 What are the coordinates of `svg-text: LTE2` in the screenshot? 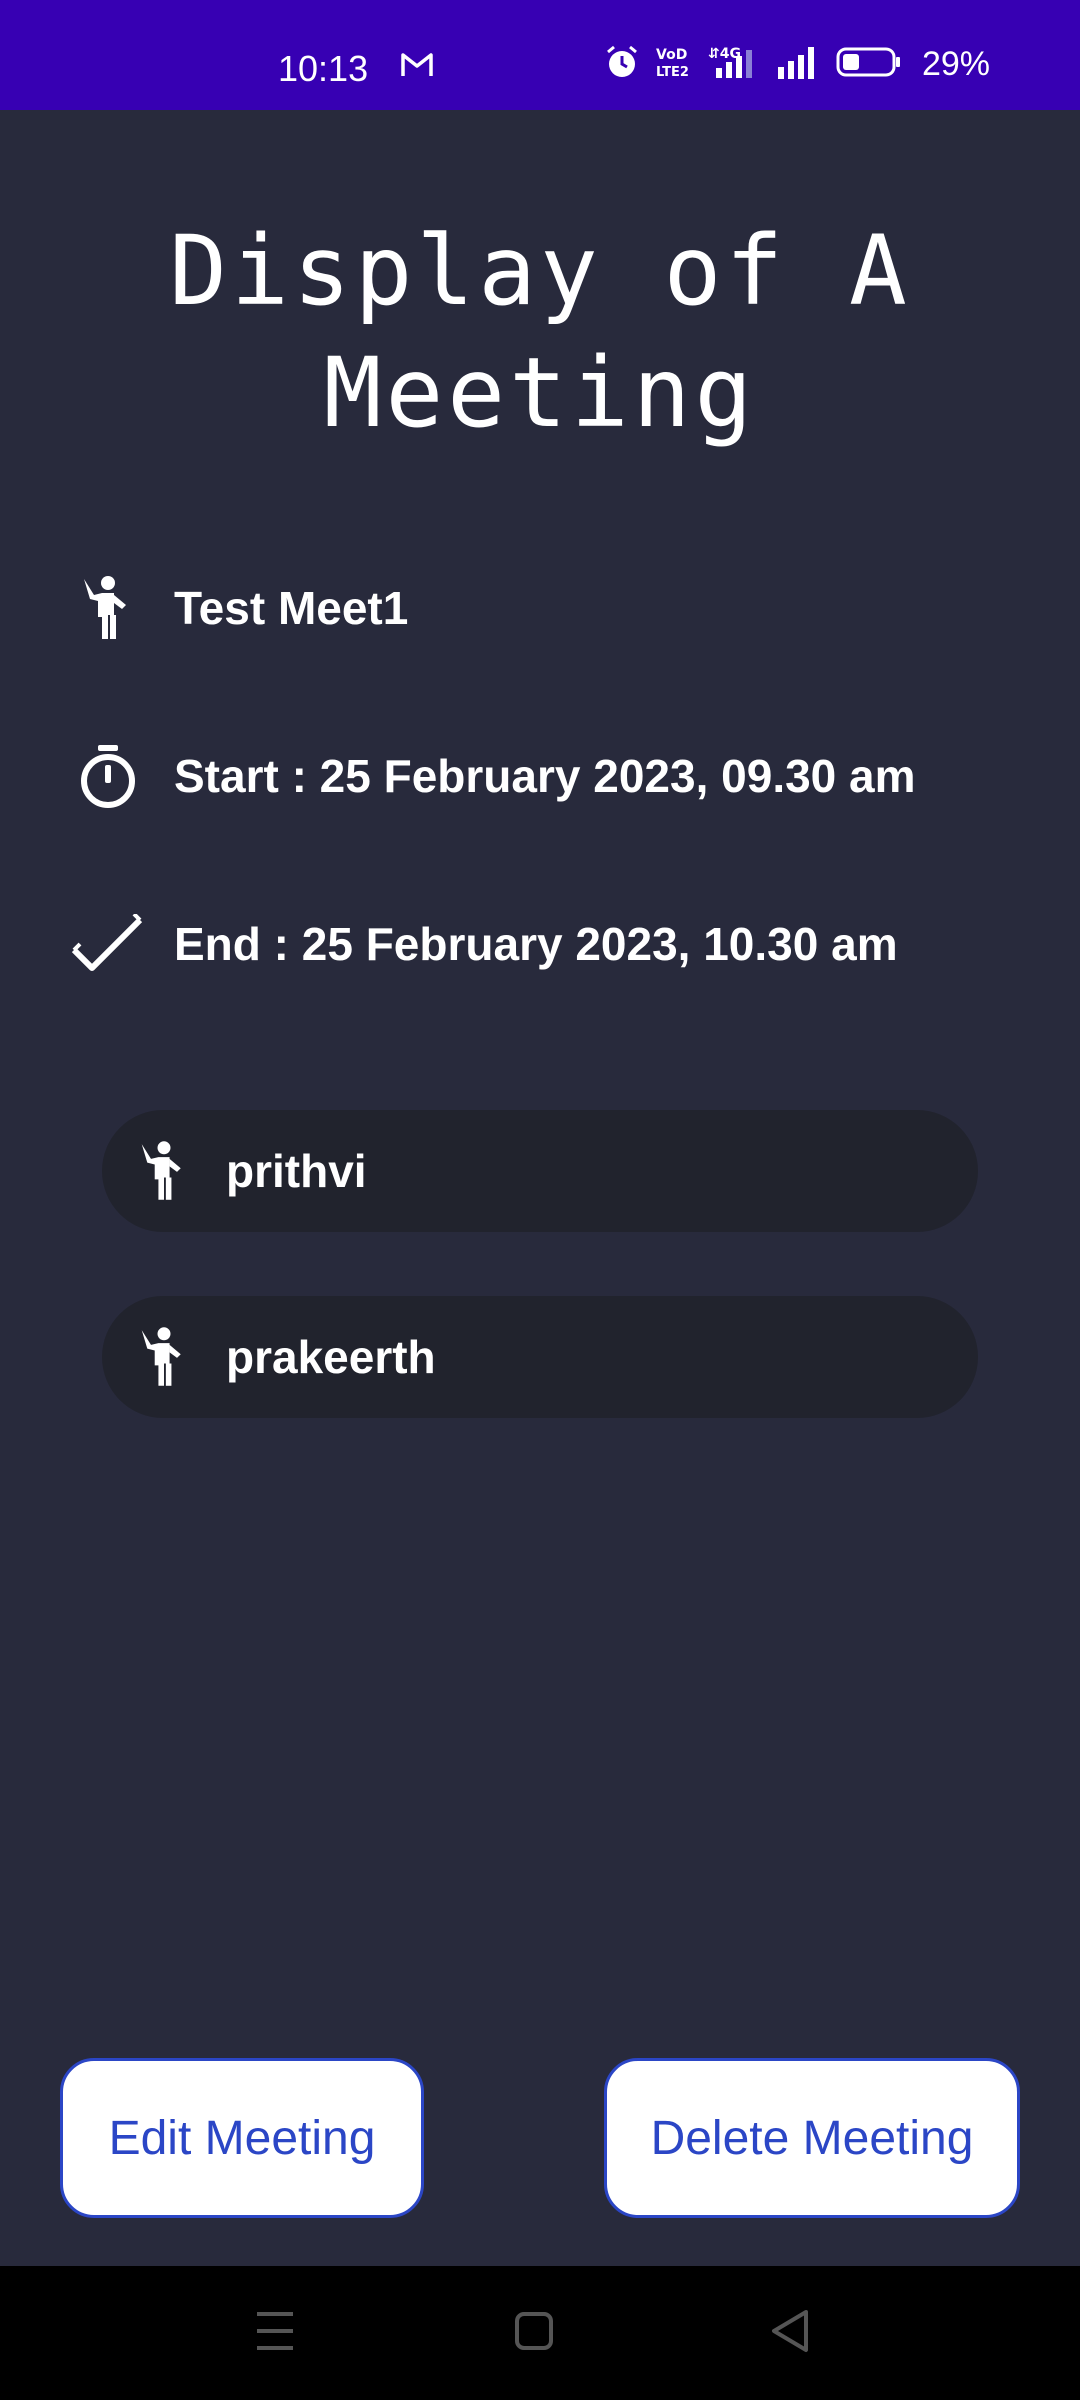 It's located at (672, 72).